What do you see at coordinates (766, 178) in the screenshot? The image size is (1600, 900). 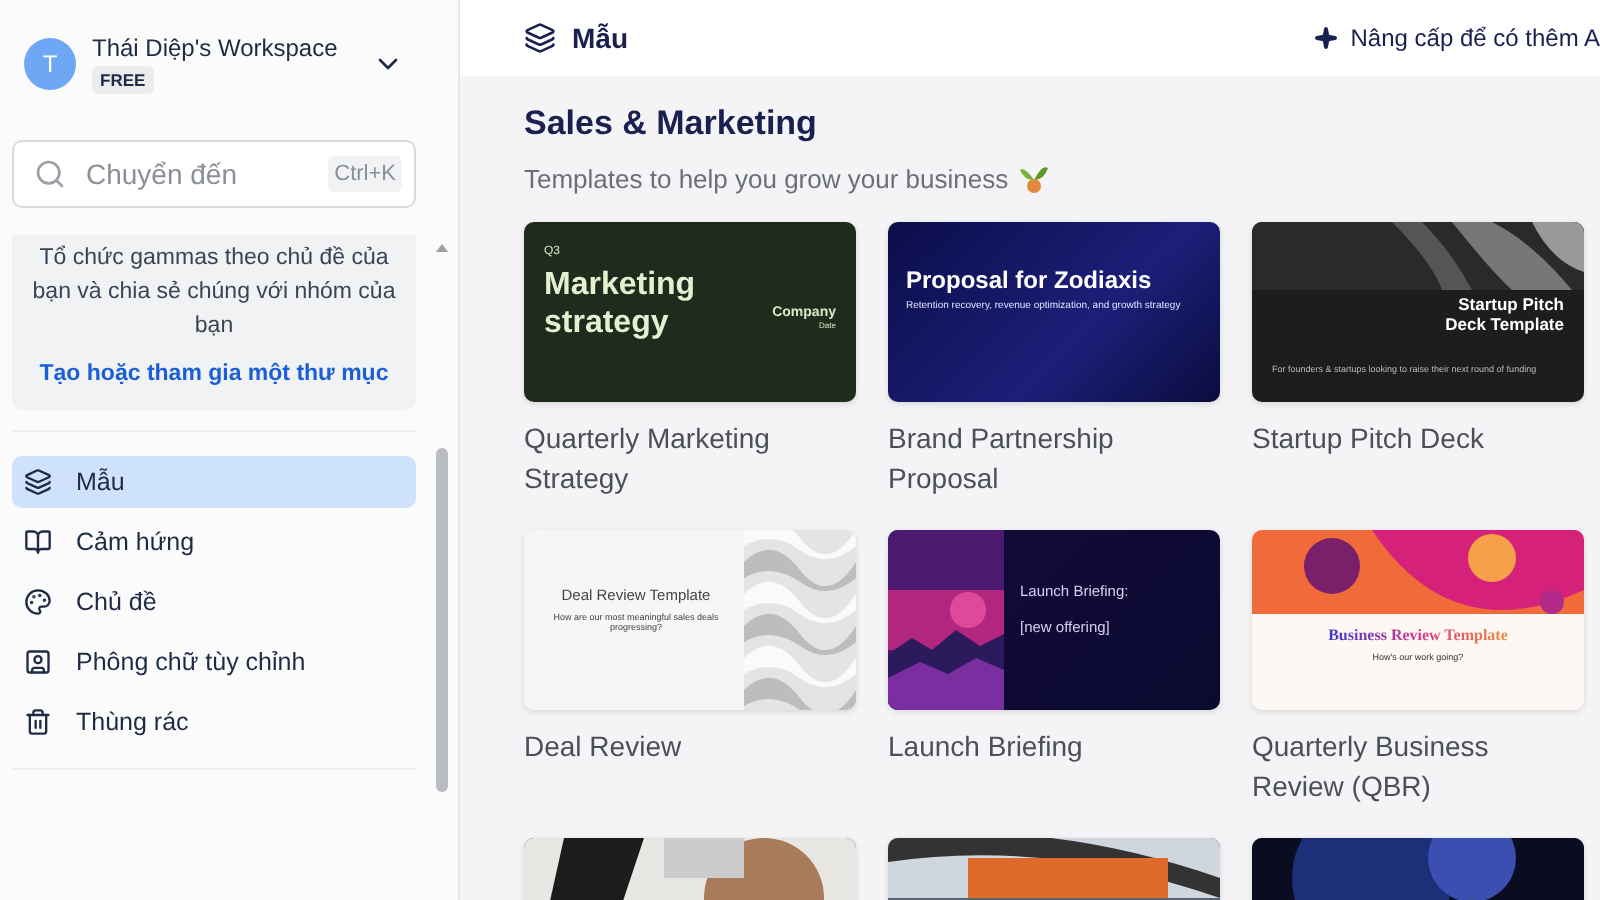 I see `section-subtitle: Templates to help you grow your business` at bounding box center [766, 178].